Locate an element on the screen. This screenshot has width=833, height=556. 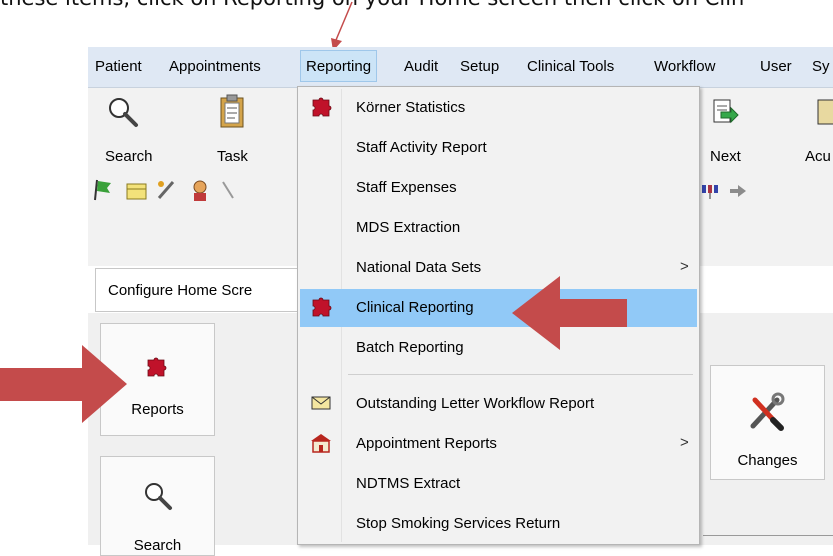
menu-item-stop-smoking-services-return: Stop Smoking Services Return is located at coordinates (498, 524).